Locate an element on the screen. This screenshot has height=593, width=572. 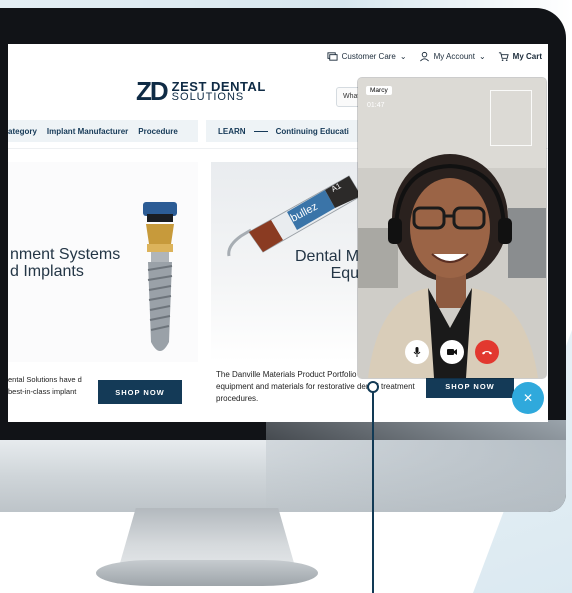
main-nav: ategory Implant Manufacturer Procedure is located at coordinates (103, 131).